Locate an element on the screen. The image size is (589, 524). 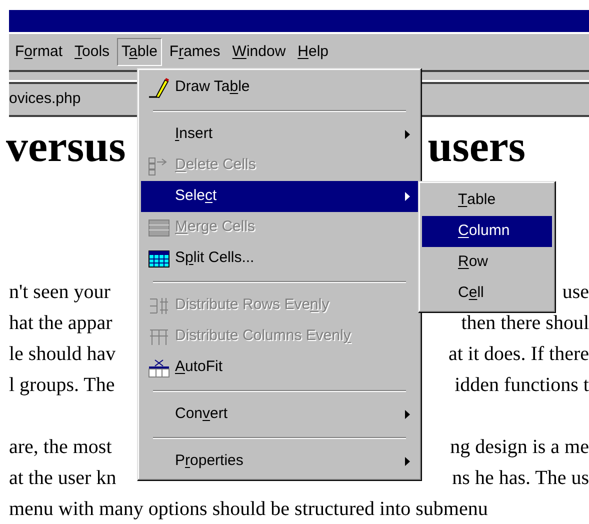
menu-item: Select is located at coordinates (279, 196).